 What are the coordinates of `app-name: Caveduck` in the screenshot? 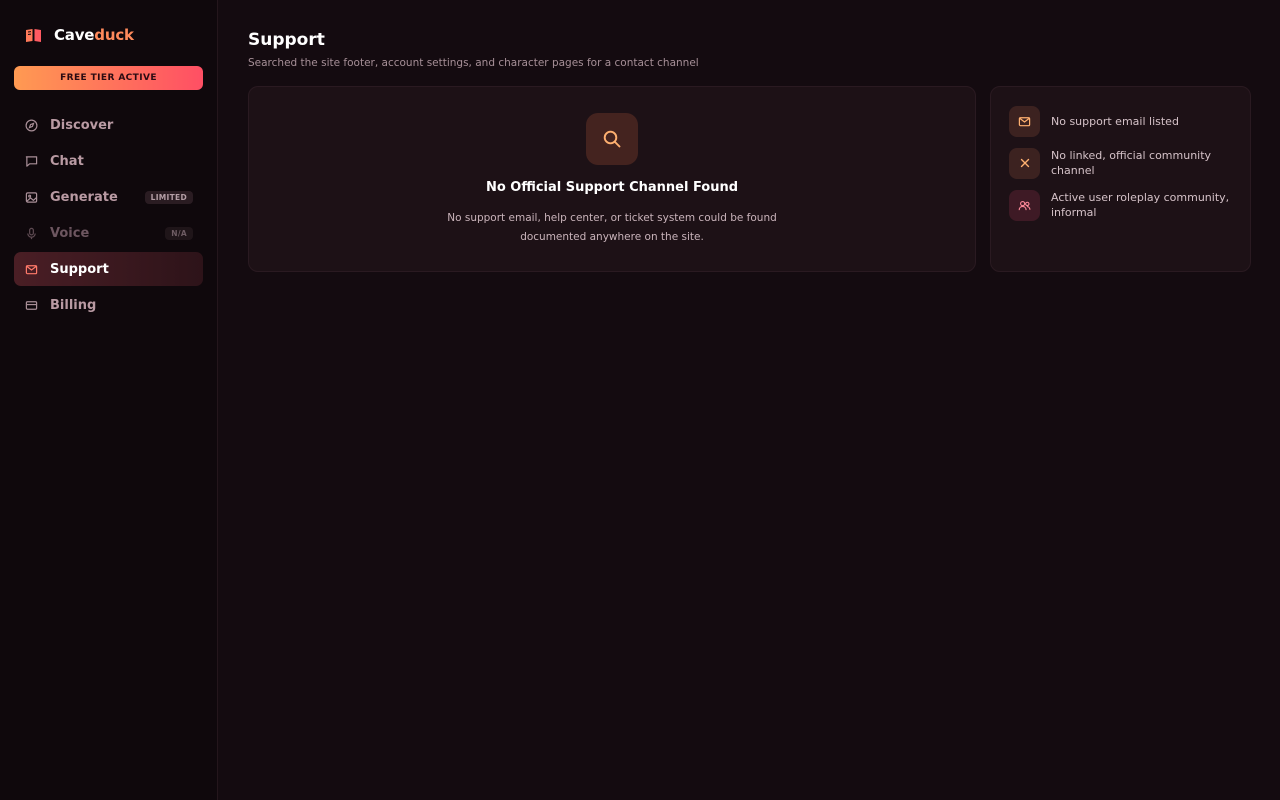 It's located at (94, 35).